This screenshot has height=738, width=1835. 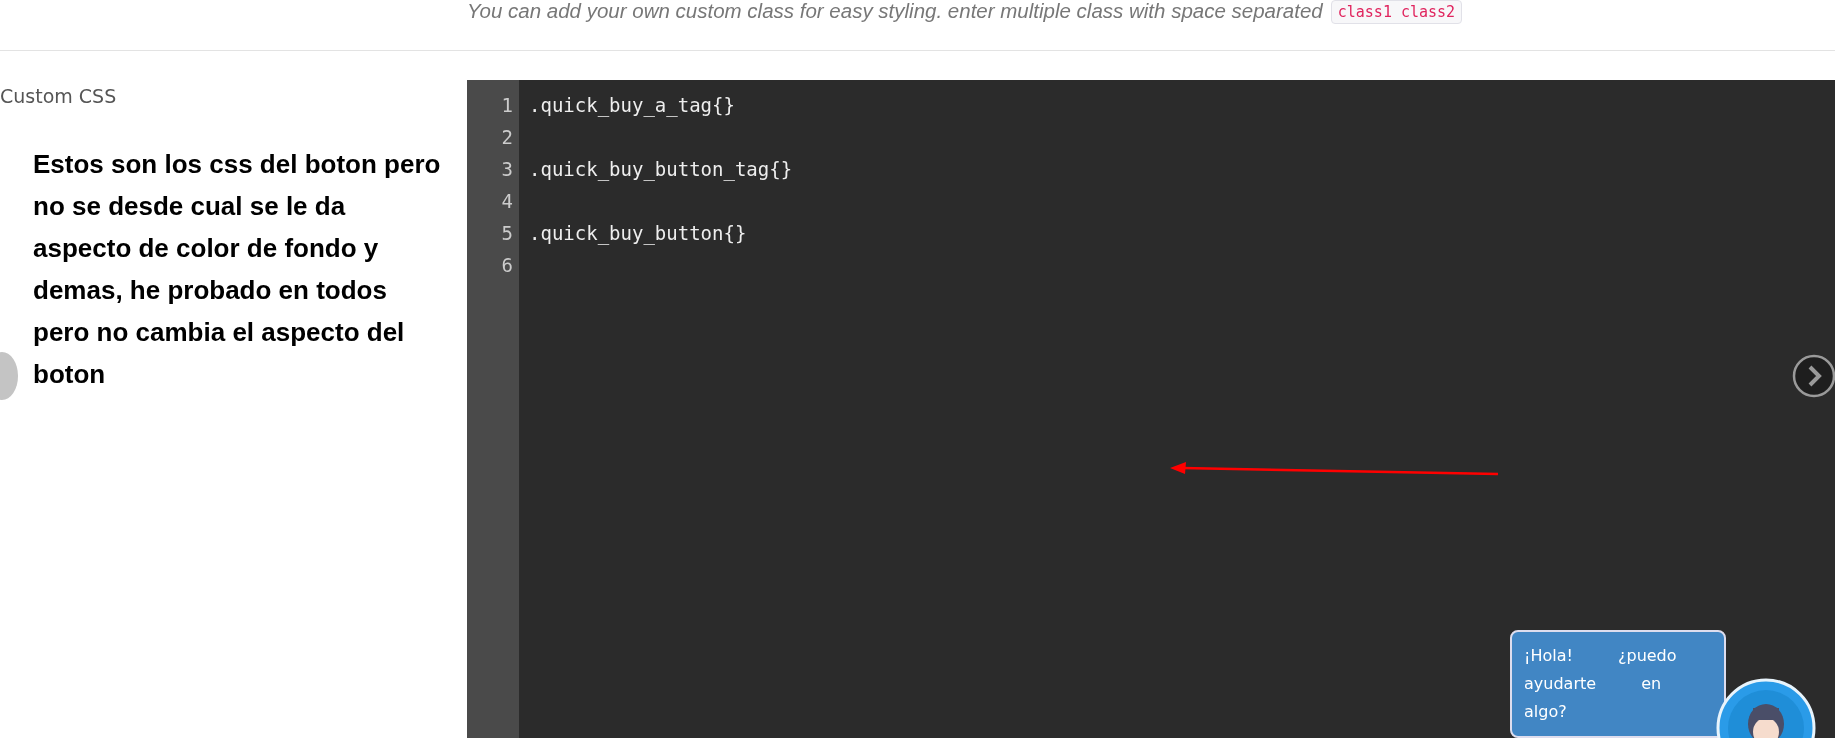 What do you see at coordinates (237, 269) in the screenshot?
I see `annotation-text: Estos son los css del boton pero no se desde cual se le da aspecto de color de fondo y demas, he probado en todos pero no cambia el aspecto del boton` at bounding box center [237, 269].